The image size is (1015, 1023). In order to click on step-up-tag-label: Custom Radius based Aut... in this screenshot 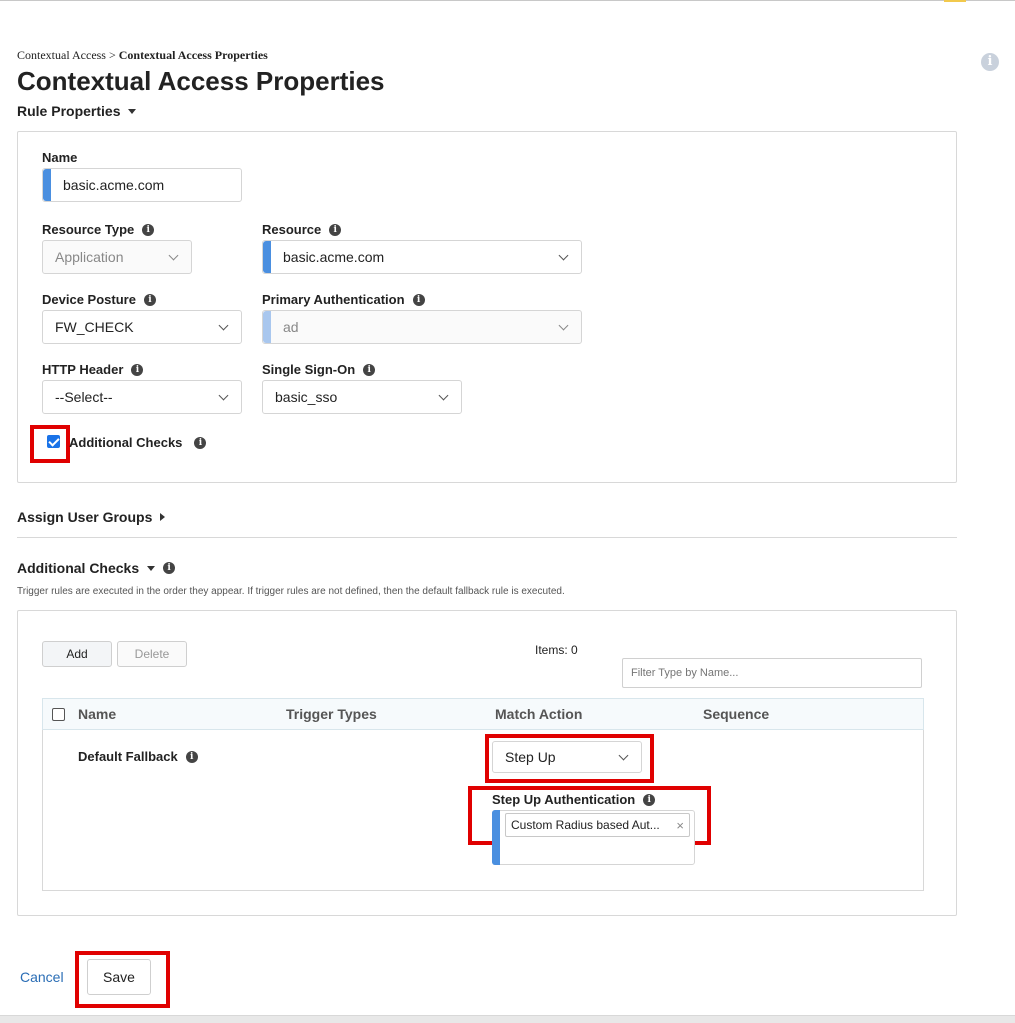, I will do `click(585, 825)`.